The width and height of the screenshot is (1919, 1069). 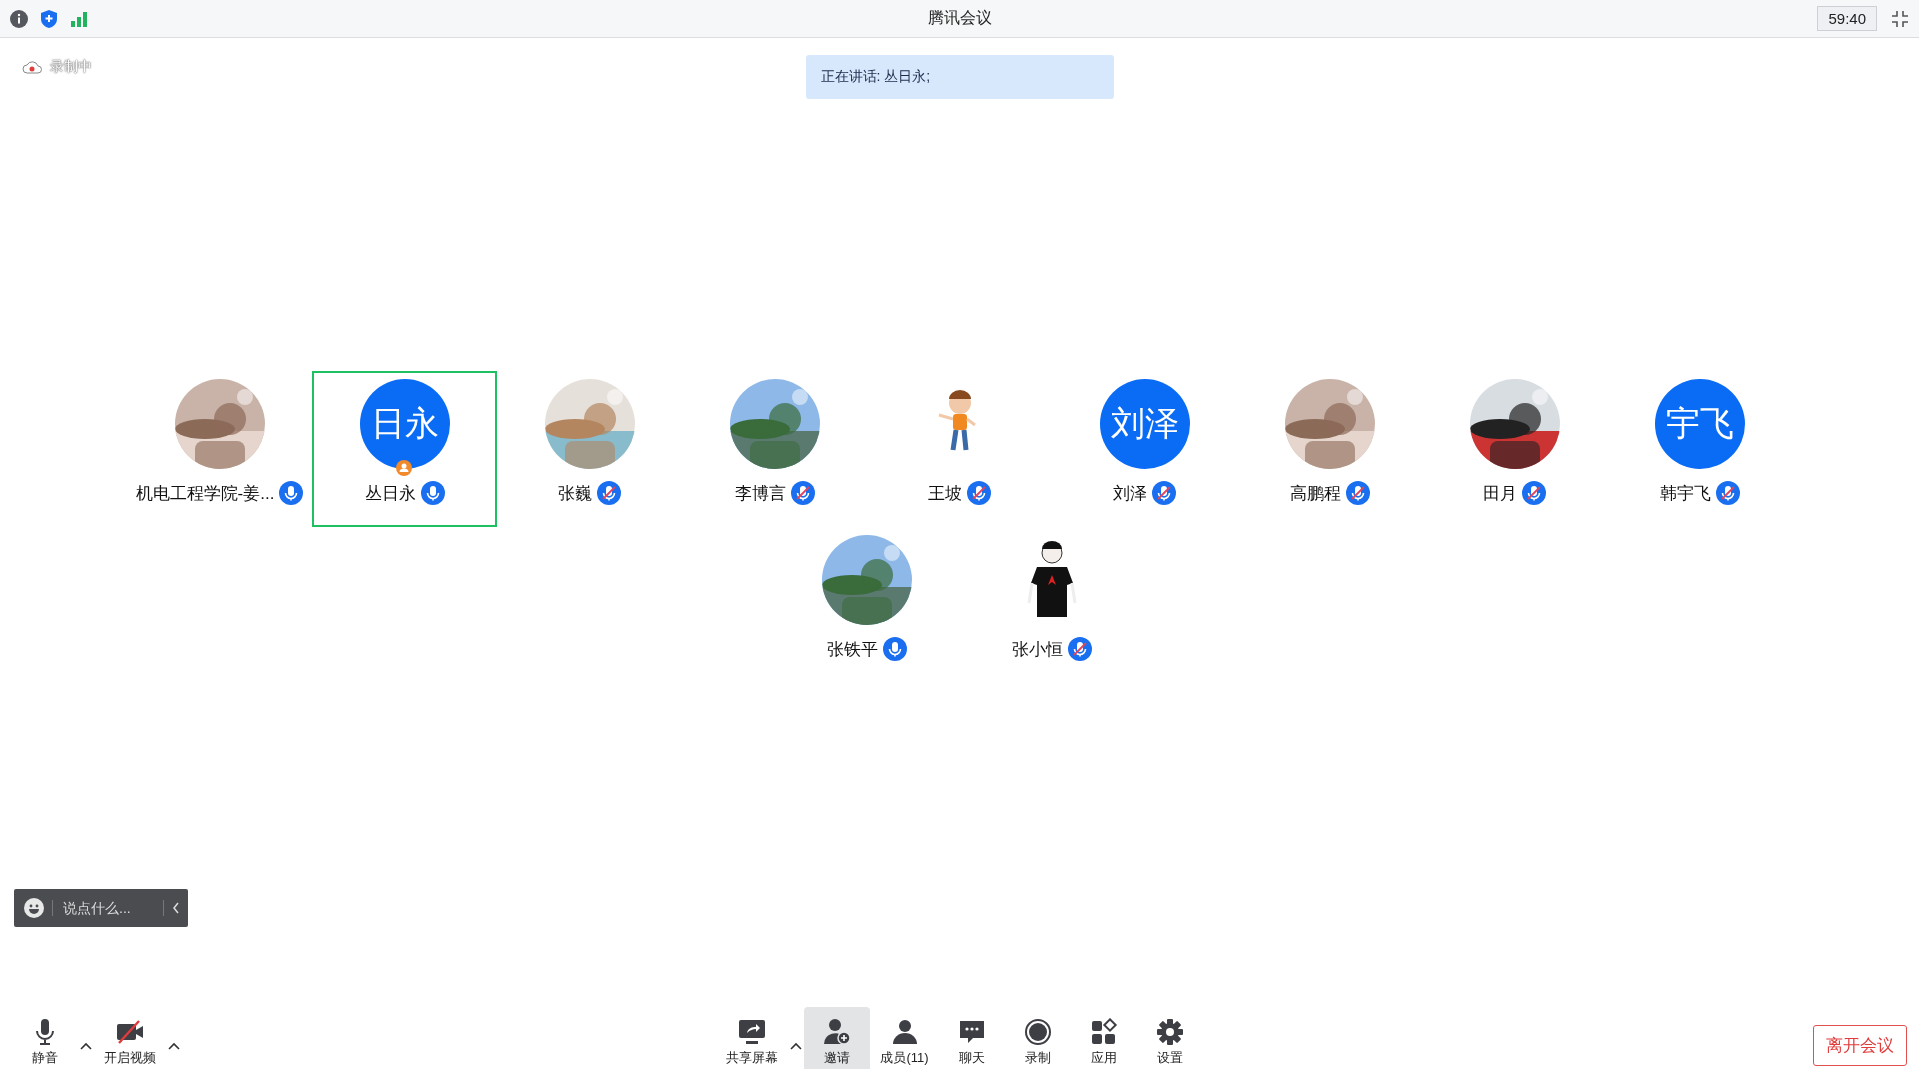 I want to click on participant-name: 韩宇飞, so click(x=1685, y=493).